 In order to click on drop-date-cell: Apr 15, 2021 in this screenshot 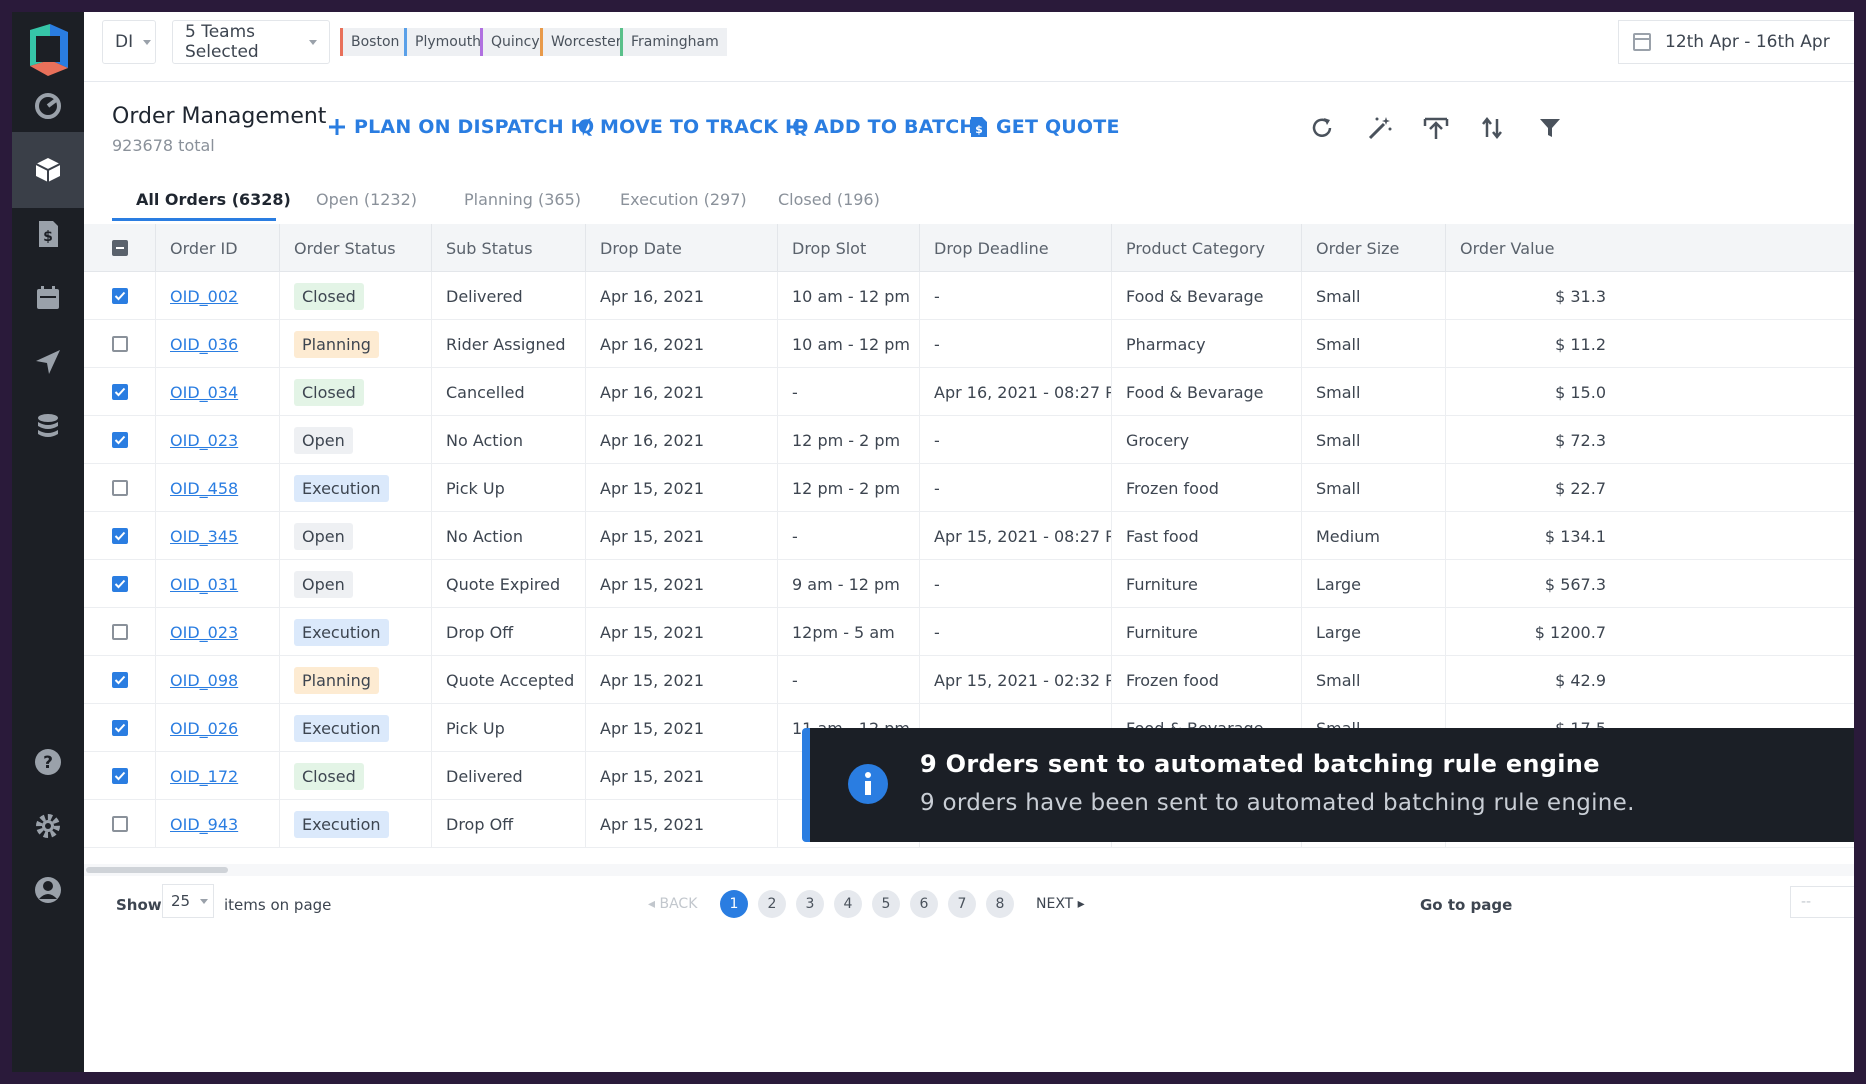, I will do `click(682, 776)`.